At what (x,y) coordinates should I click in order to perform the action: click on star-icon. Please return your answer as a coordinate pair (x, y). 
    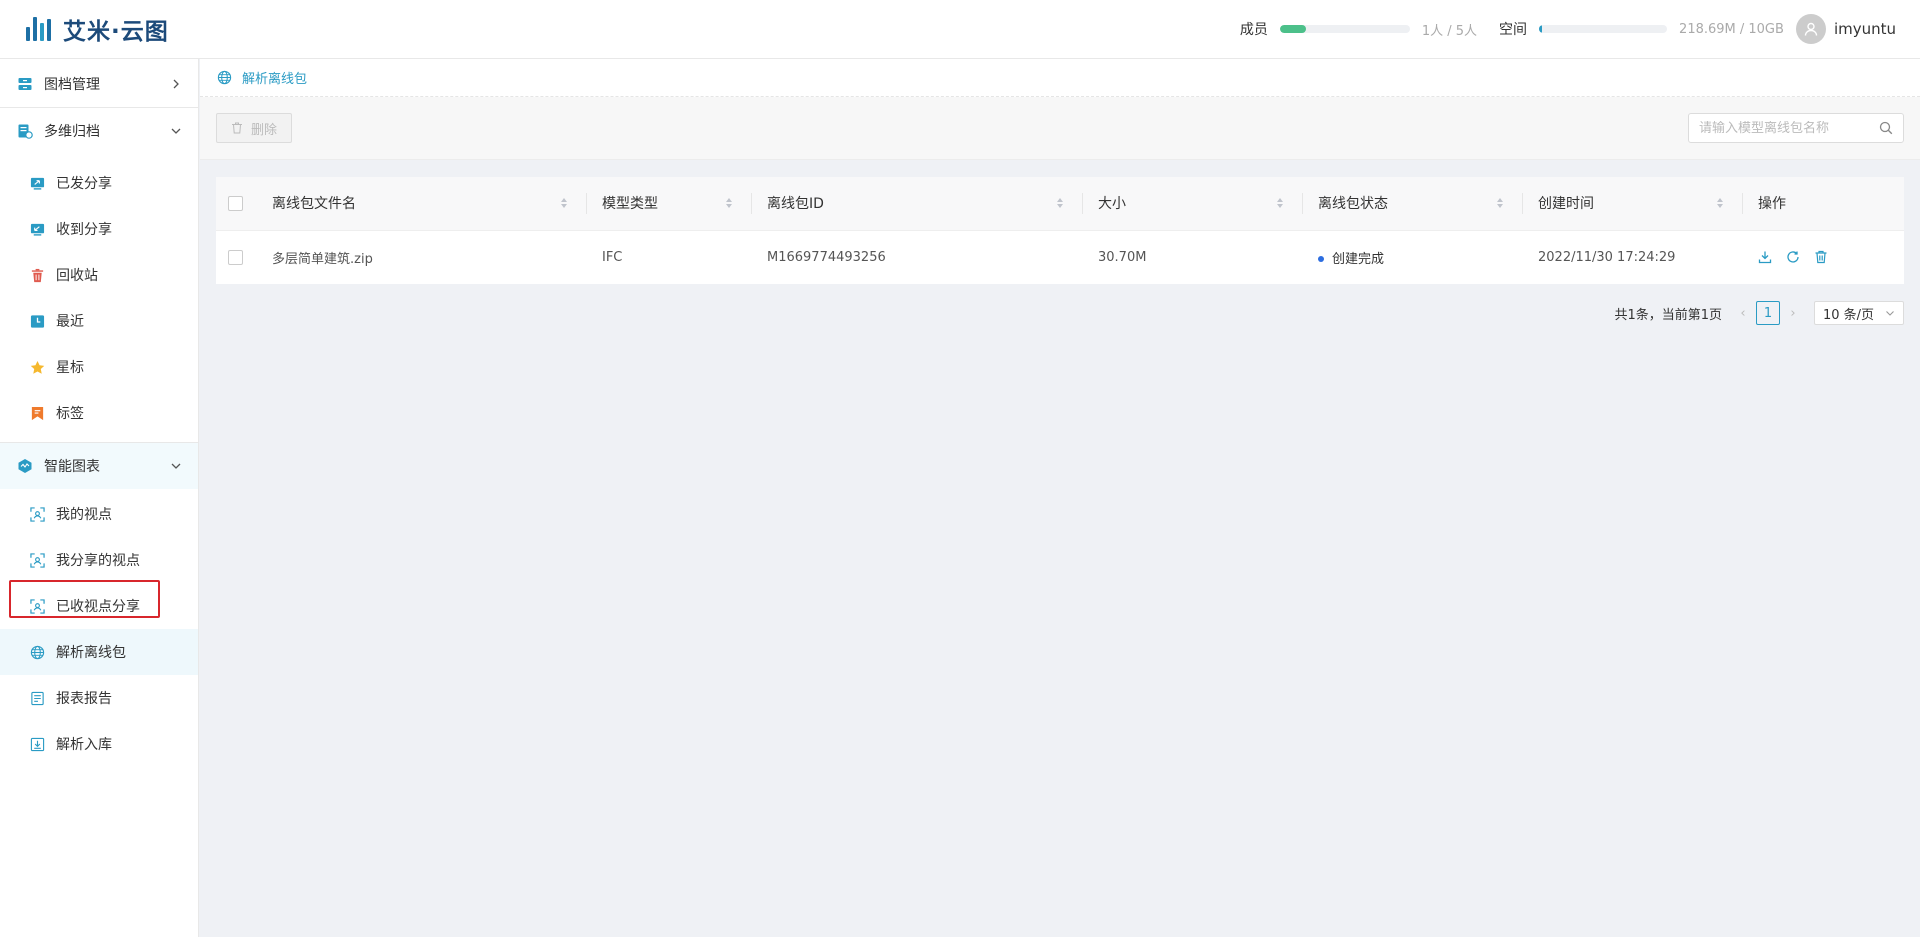
    Looking at the image, I should click on (37, 367).